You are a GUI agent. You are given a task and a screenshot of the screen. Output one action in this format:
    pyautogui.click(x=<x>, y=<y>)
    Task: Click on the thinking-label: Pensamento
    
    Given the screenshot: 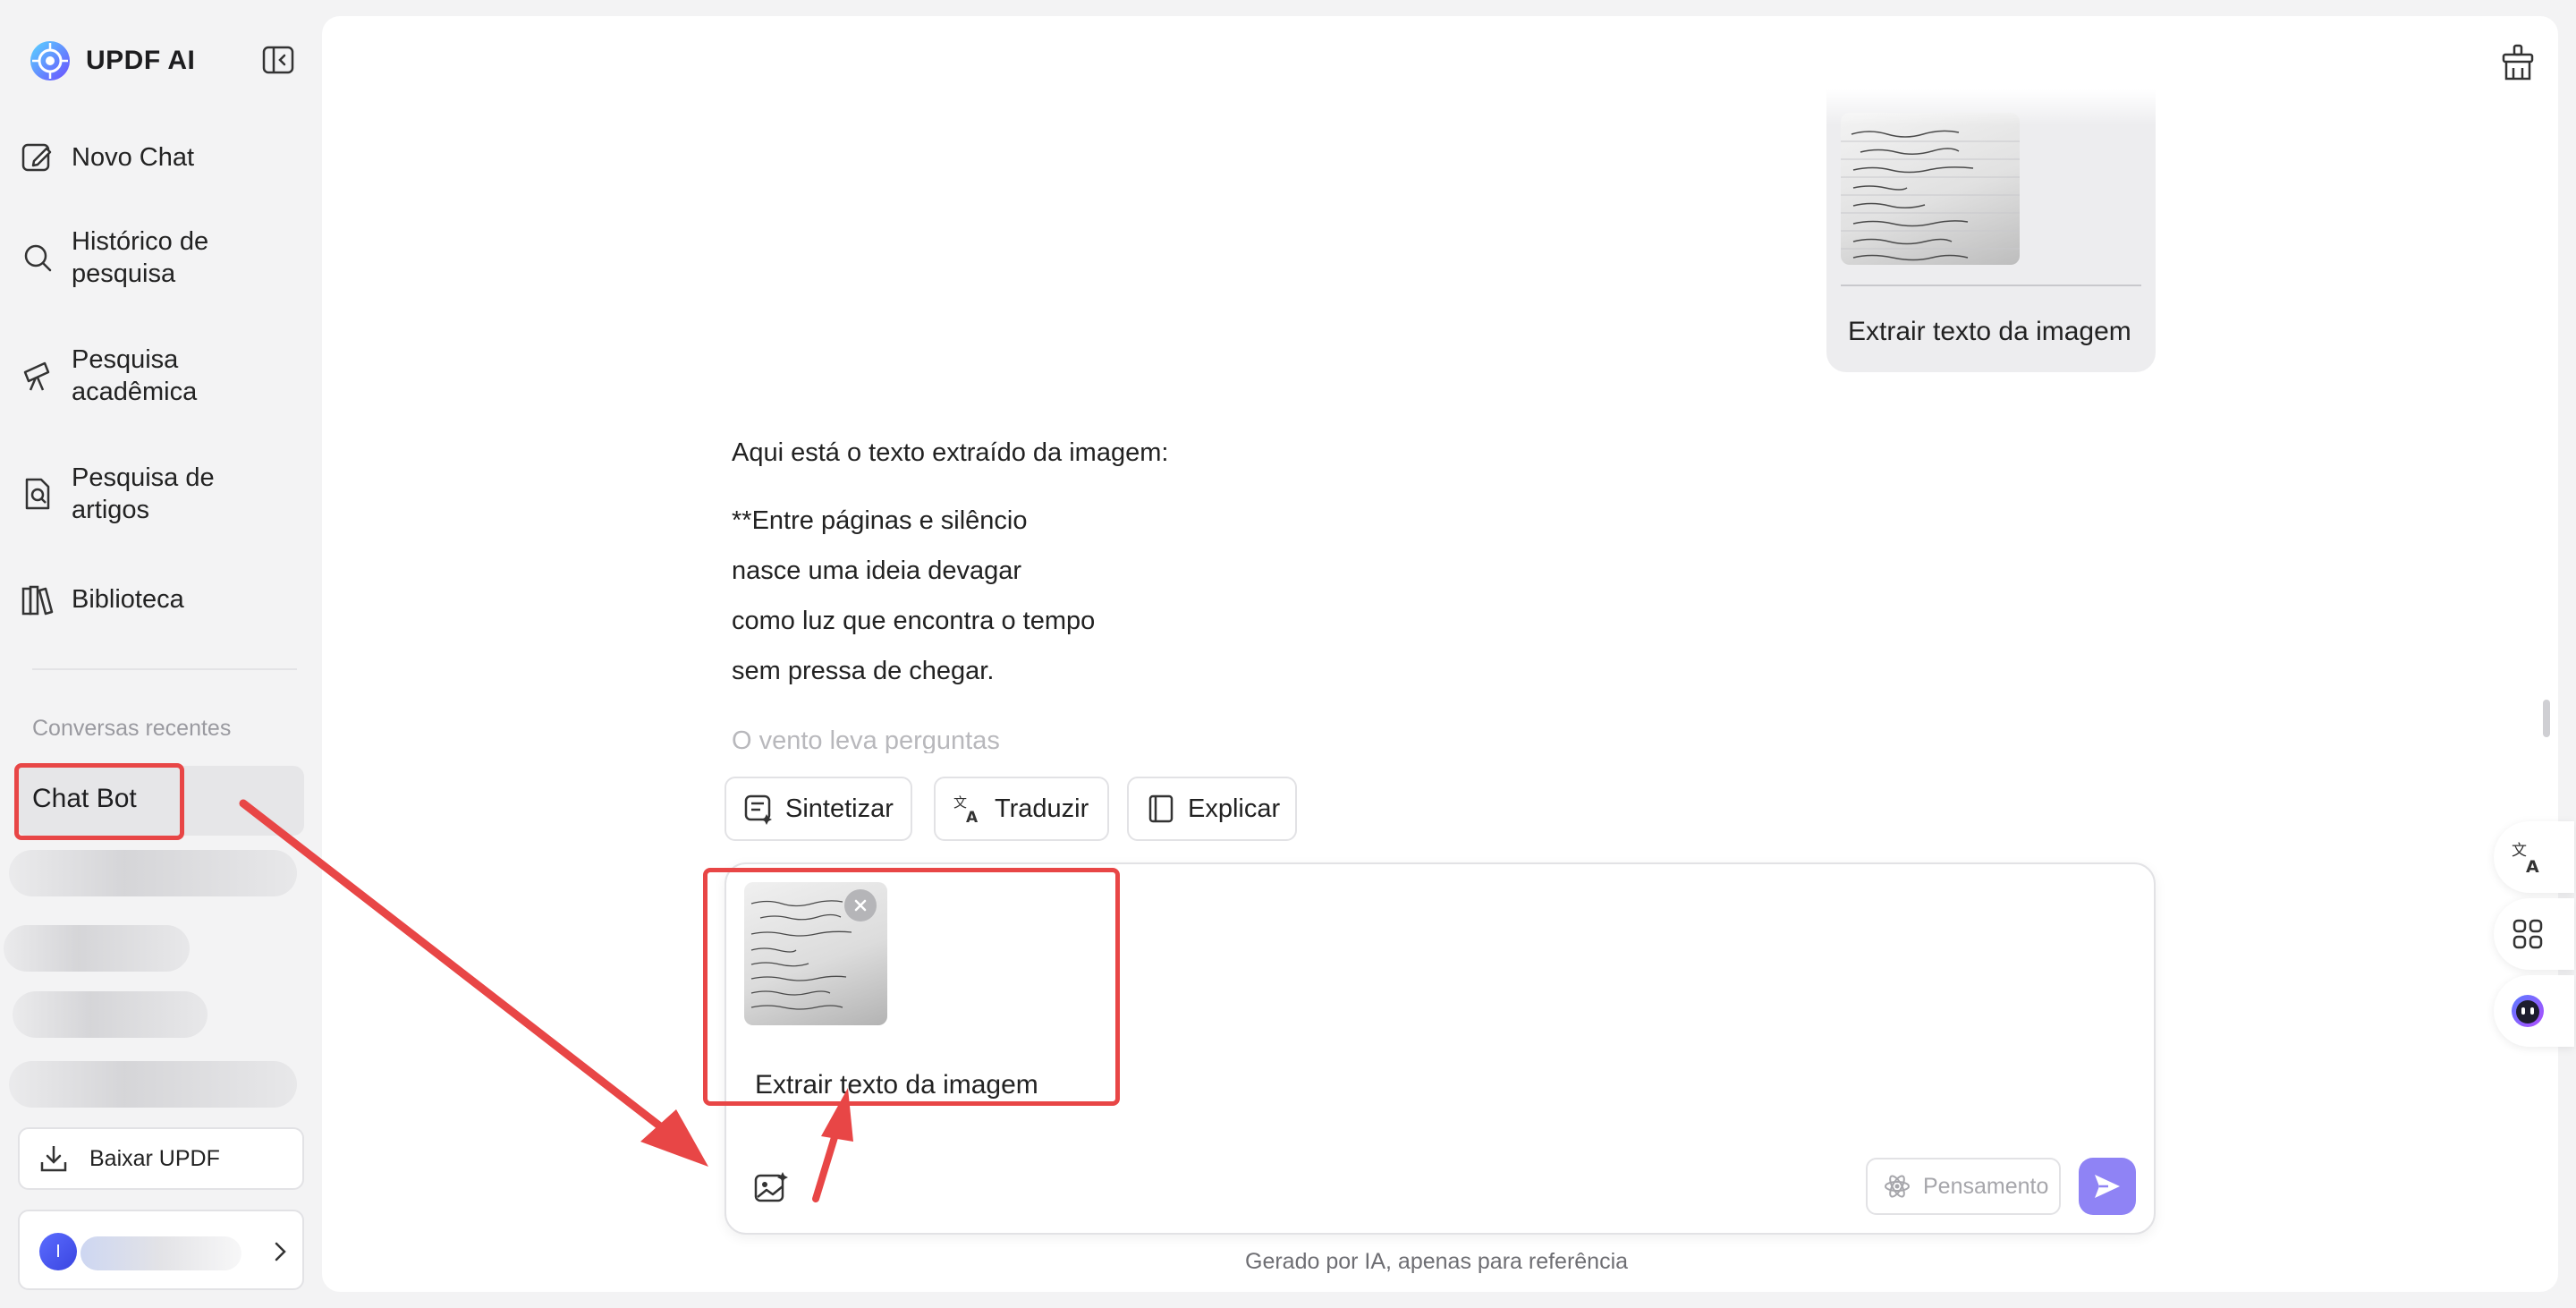 What is the action you would take?
    pyautogui.click(x=1986, y=1186)
    